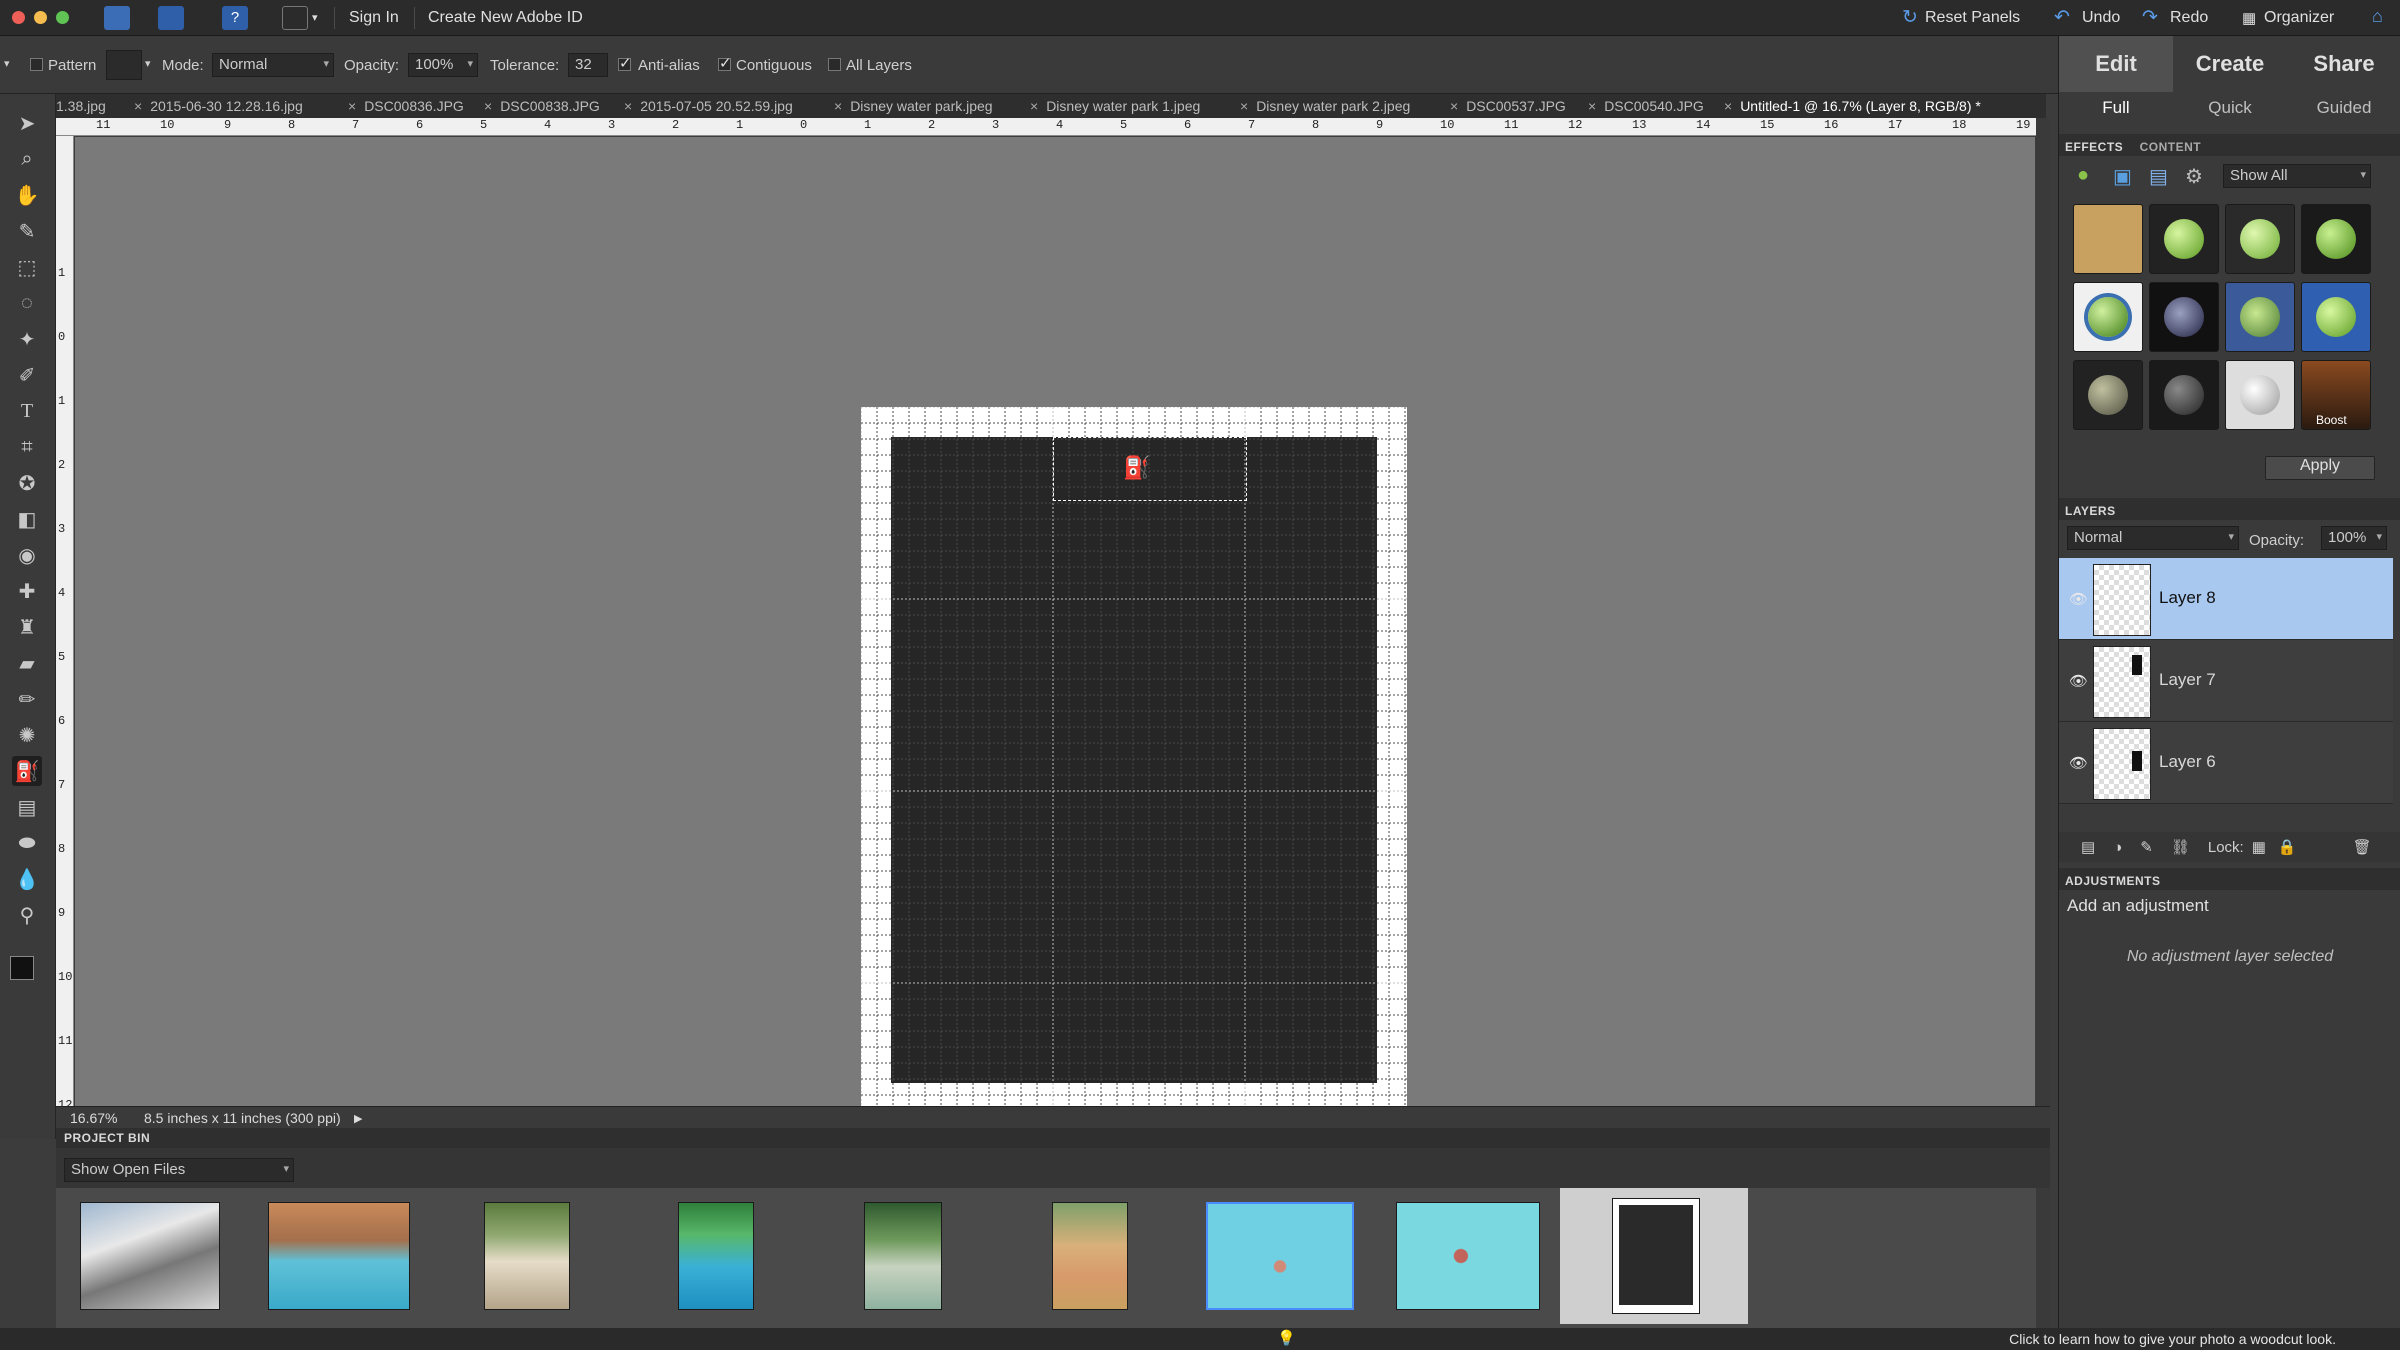  What do you see at coordinates (1280, 1256) in the screenshot?
I see `thumbnail-image-selected` at bounding box center [1280, 1256].